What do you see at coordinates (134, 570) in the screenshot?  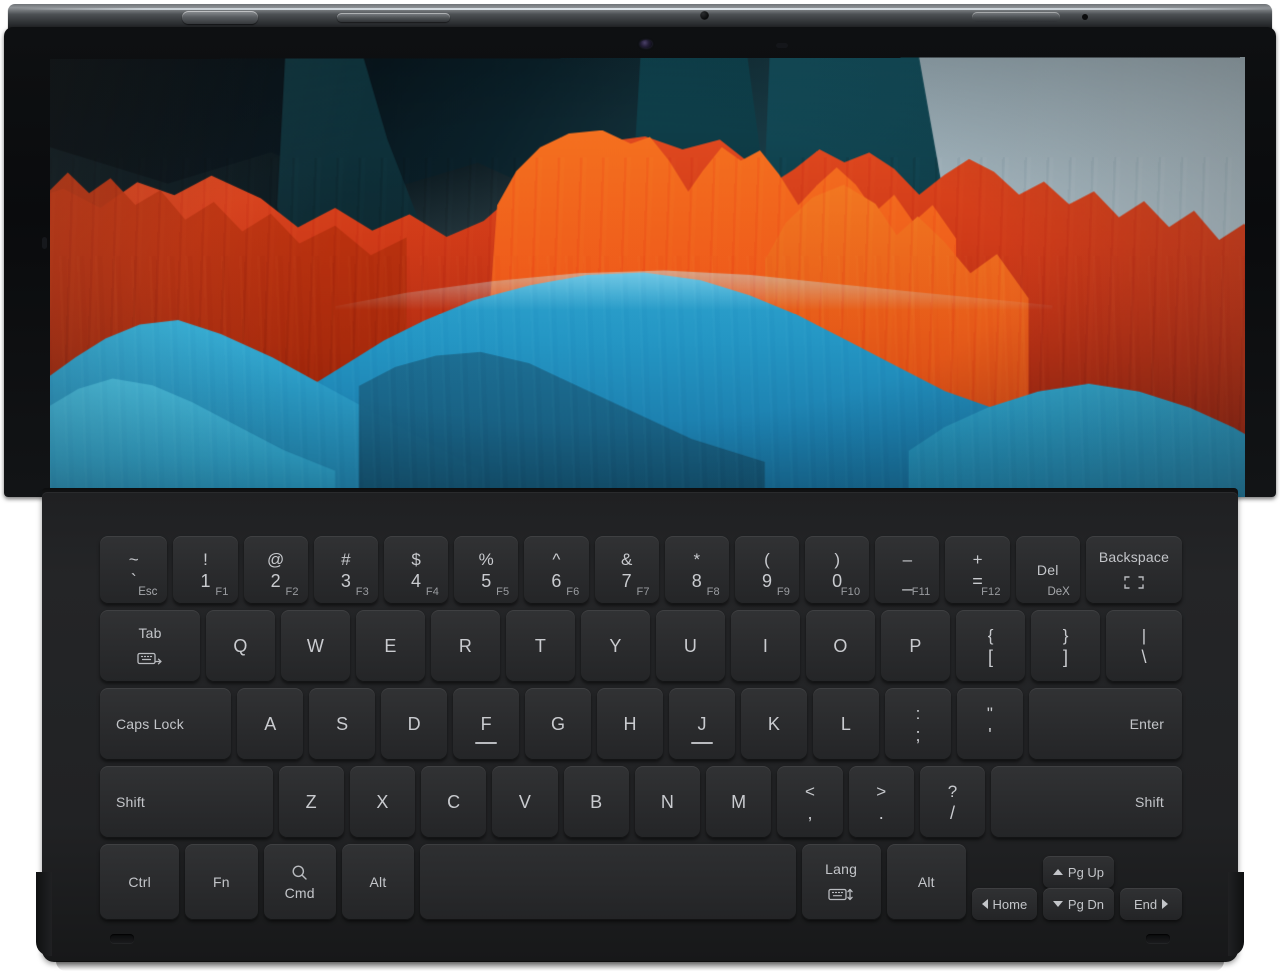 I see `key-esc: ~ ` Esc` at bounding box center [134, 570].